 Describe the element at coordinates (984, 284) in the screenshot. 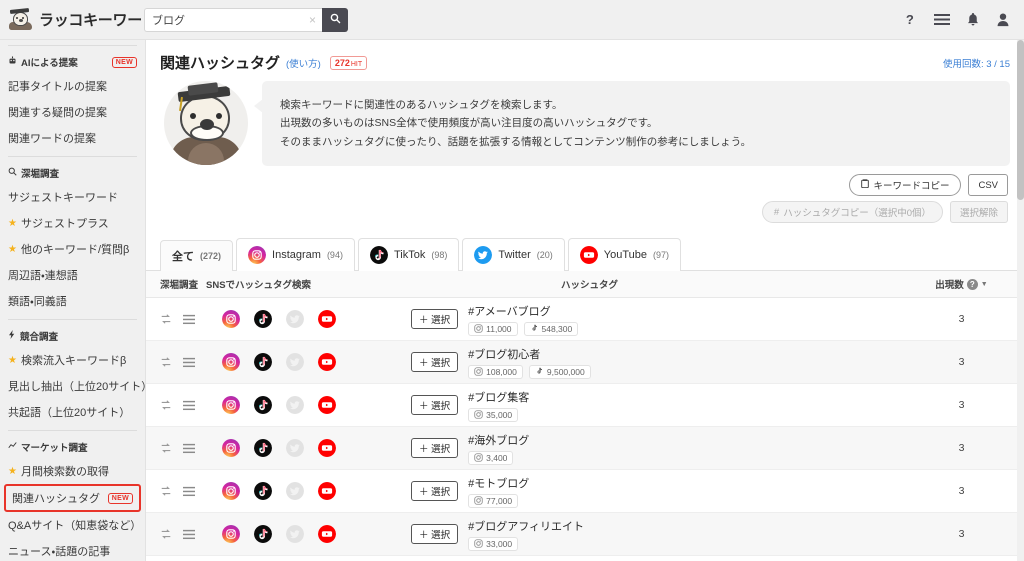

I see `caret-down-icon: ▼` at that location.